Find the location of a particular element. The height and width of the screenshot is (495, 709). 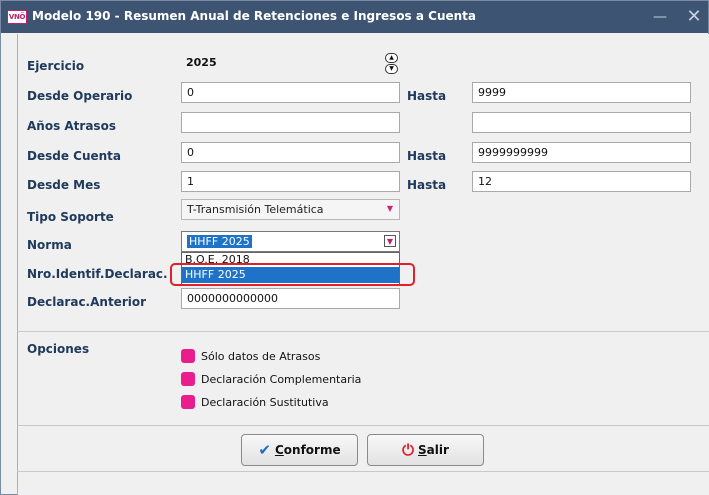

hasta-mes-input: 12 is located at coordinates (581, 181).